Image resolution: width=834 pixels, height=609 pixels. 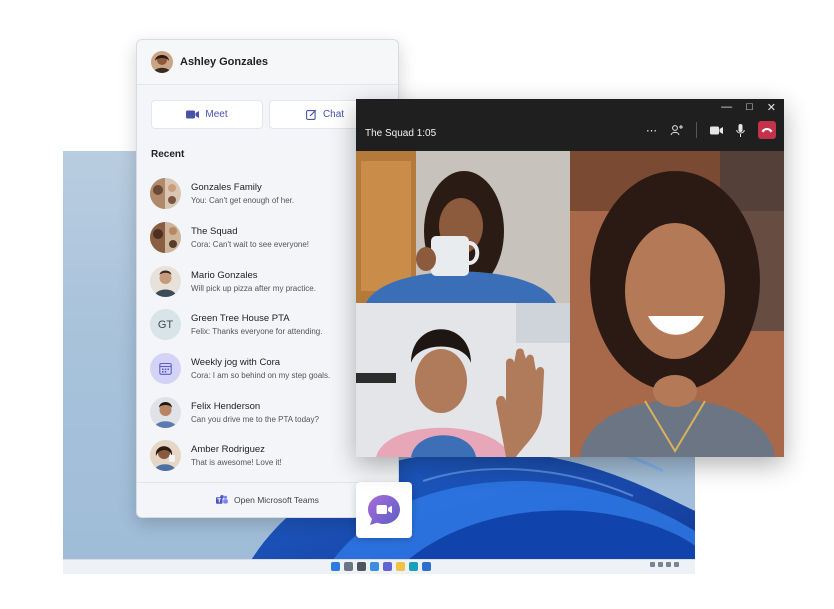 I want to click on chat-preview: You: Can't get enough of her., so click(x=243, y=201).